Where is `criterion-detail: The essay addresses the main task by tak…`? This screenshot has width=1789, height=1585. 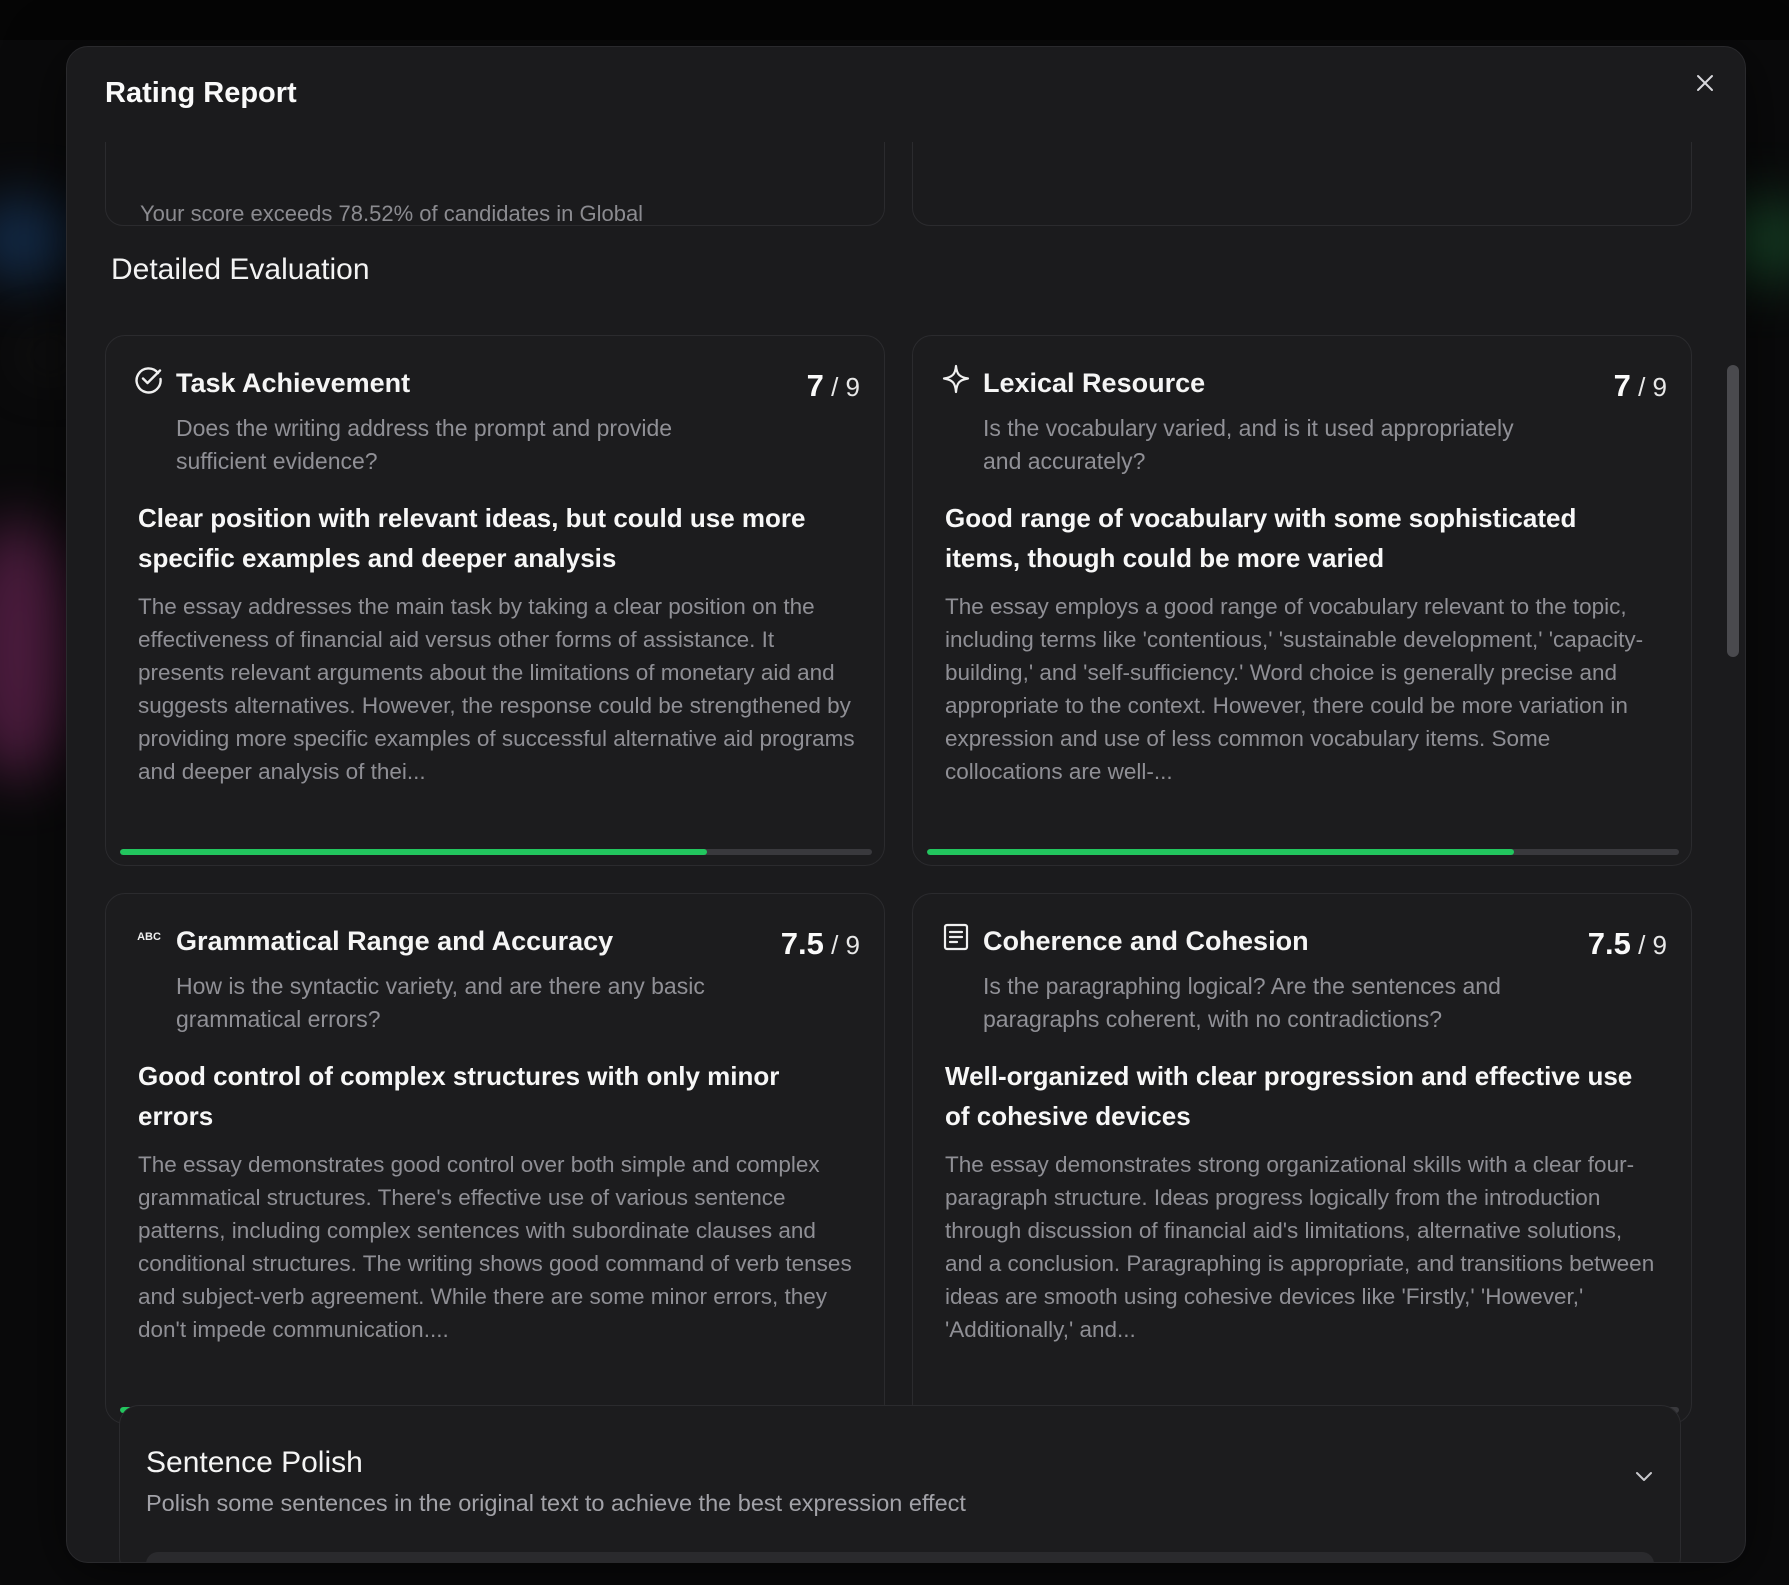
criterion-detail: The essay addresses the main task by tak… is located at coordinates (496, 689).